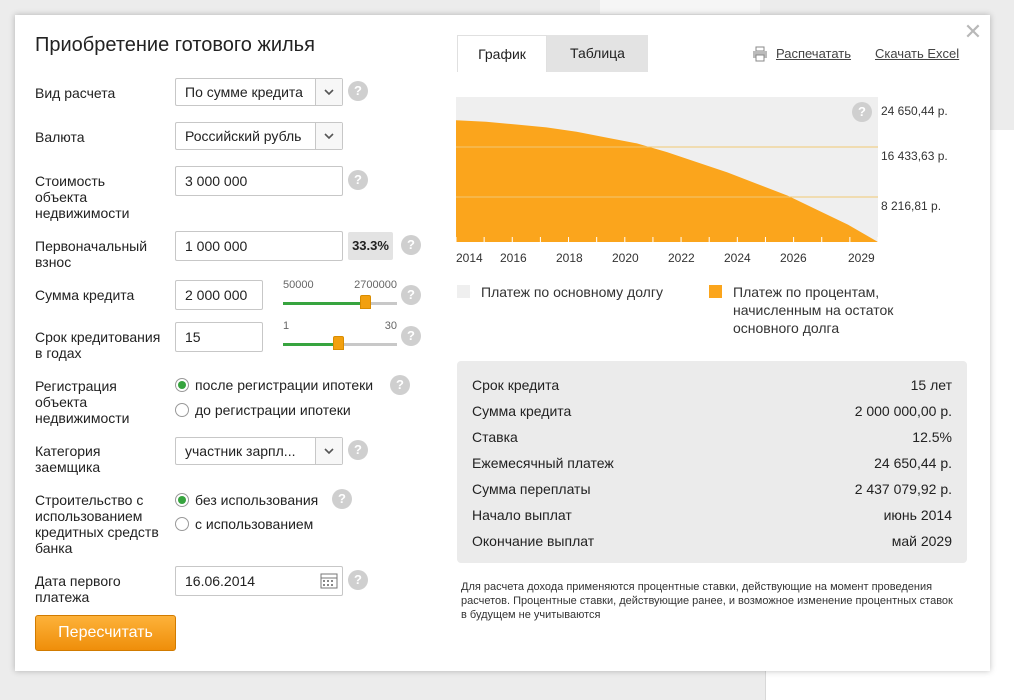 The height and width of the screenshot is (700, 1014). What do you see at coordinates (522, 515) in the screenshot?
I see `summary-key: Начало выплат` at bounding box center [522, 515].